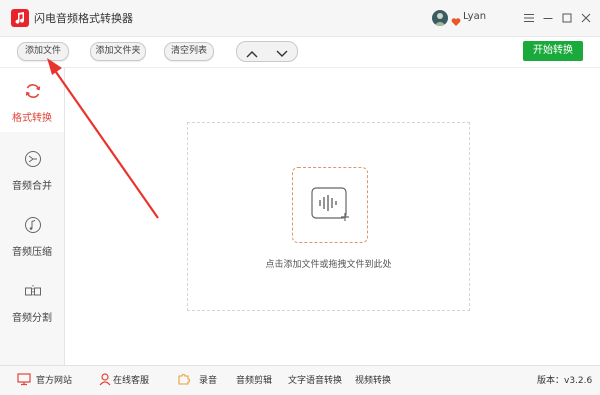 The height and width of the screenshot is (395, 600). I want to click on status-bar: 官方网站 在线客服 录音 音频剪辑 文字语音转换 视频转换 版本：v3.2.6, so click(300, 380).